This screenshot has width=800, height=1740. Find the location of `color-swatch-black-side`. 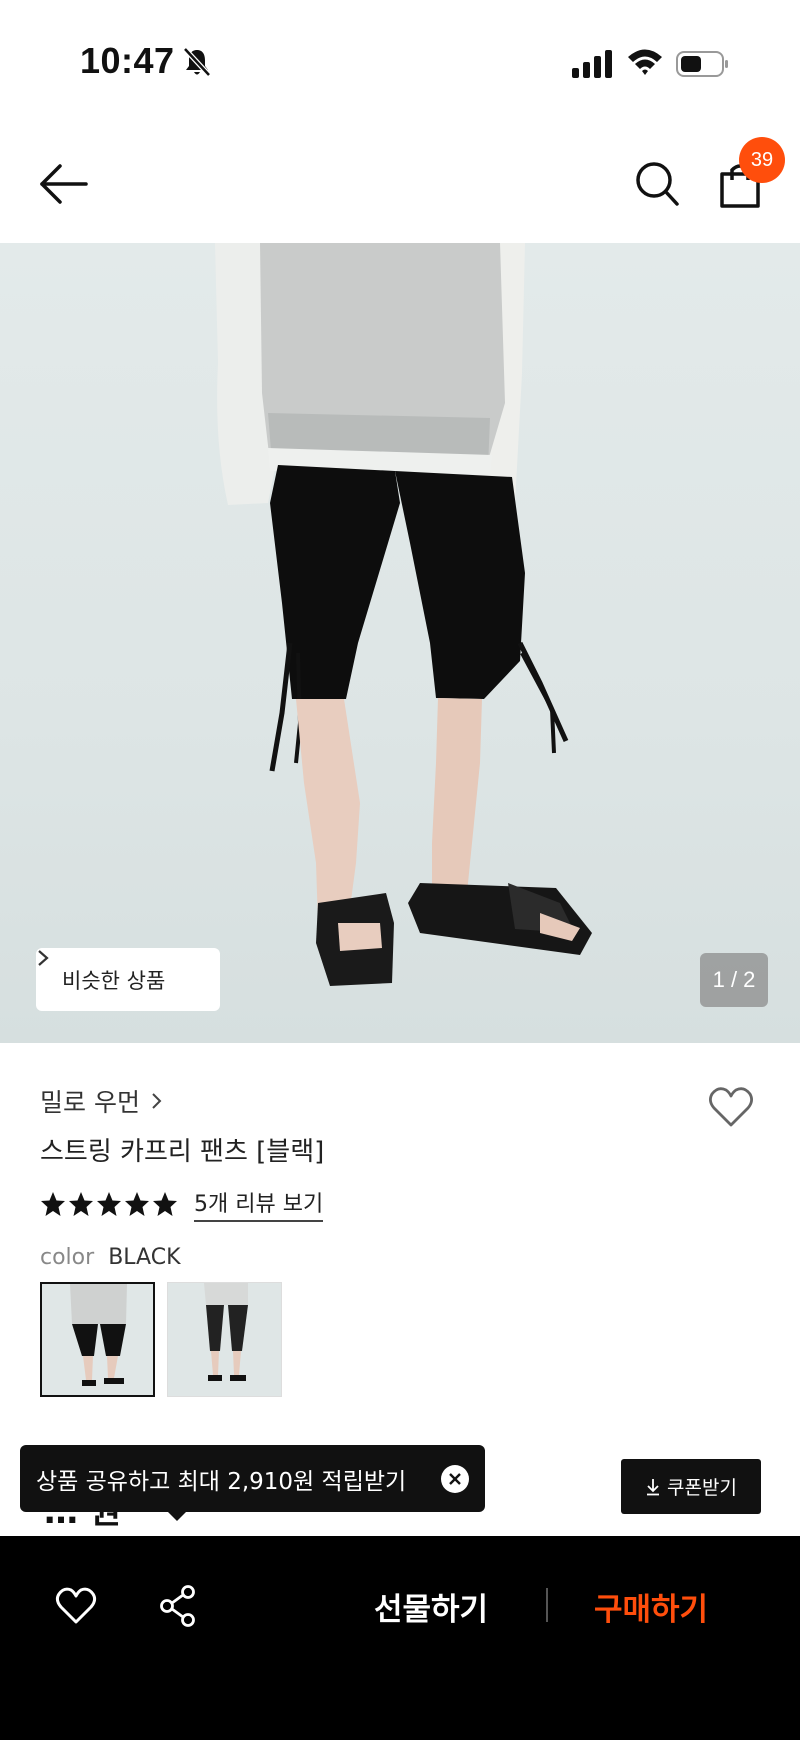

color-swatch-black-side is located at coordinates (224, 1339).